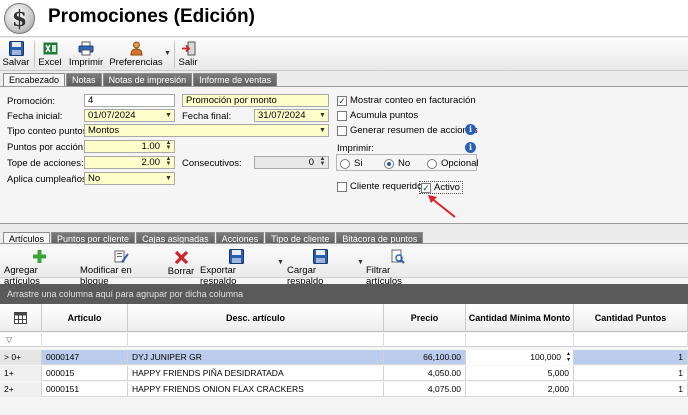 This screenshot has width=688, height=415. What do you see at coordinates (280, 262) in the screenshot?
I see `export-dropdown-icon: ▼` at bounding box center [280, 262].